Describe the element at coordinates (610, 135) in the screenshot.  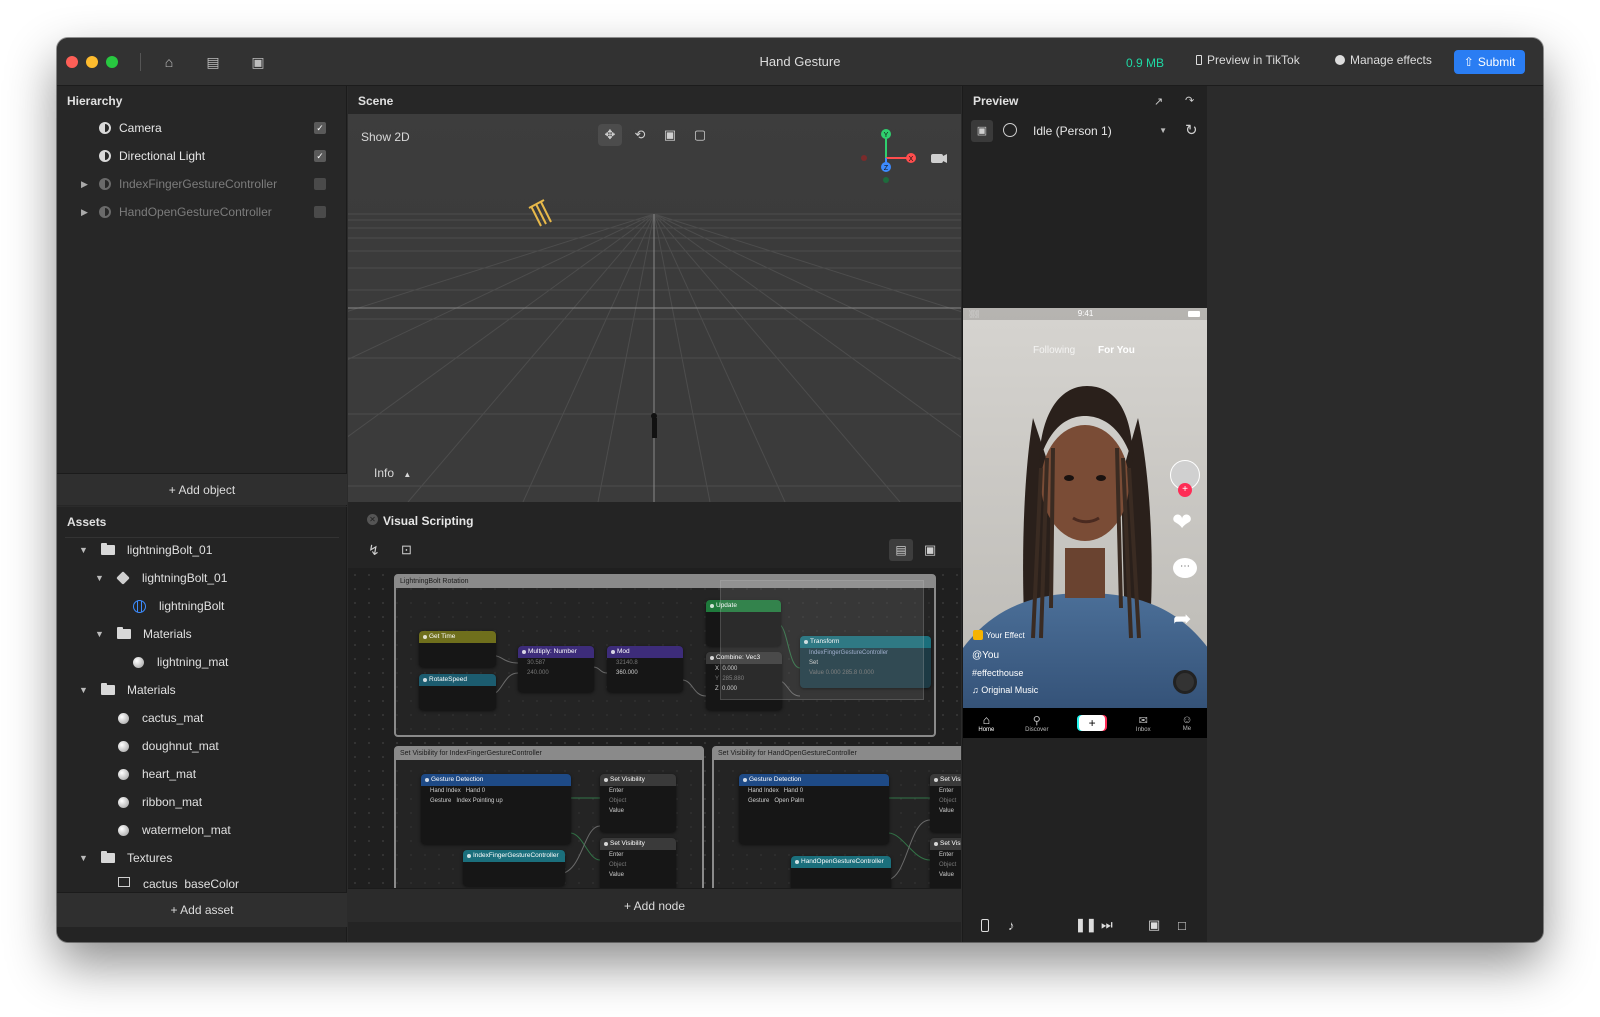
I see `move-tool-icon: ✥` at that location.